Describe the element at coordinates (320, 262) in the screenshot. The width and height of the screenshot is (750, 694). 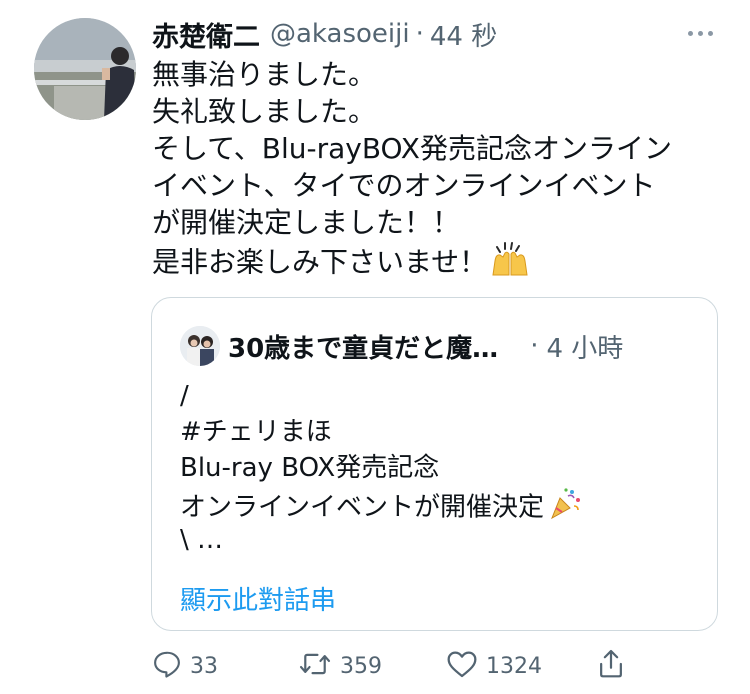
I see `tweet-line: 是非お楽しみ下さいませ！` at that location.